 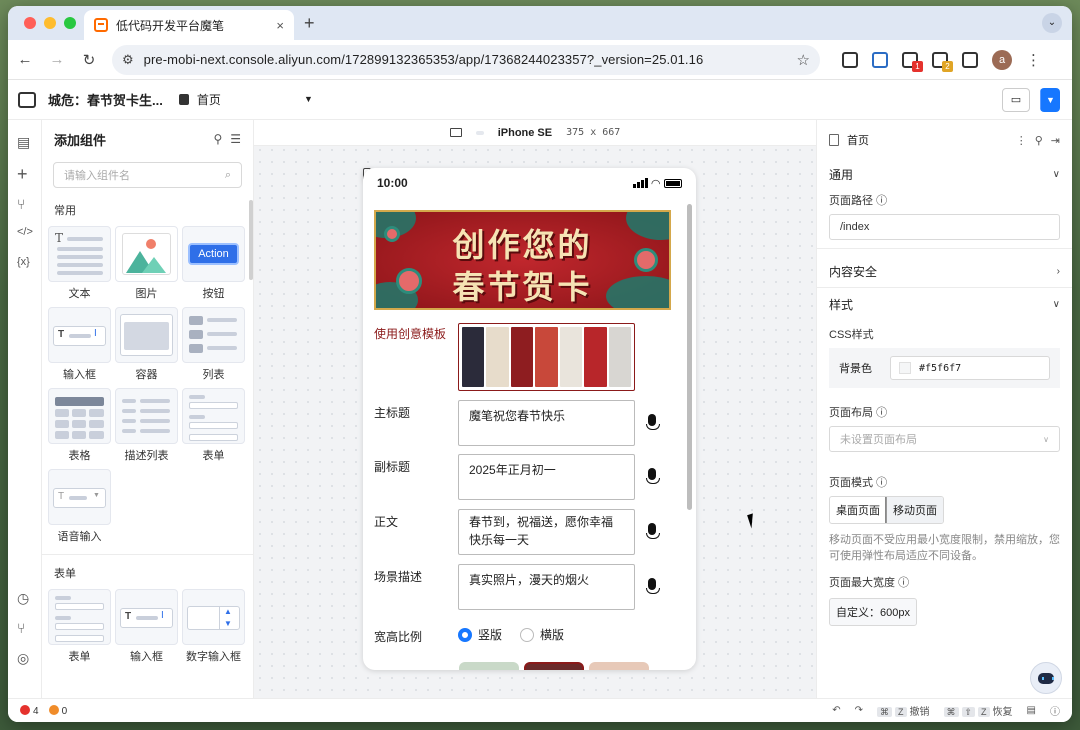 I want to click on page-path-input: /index, so click(x=944, y=227).